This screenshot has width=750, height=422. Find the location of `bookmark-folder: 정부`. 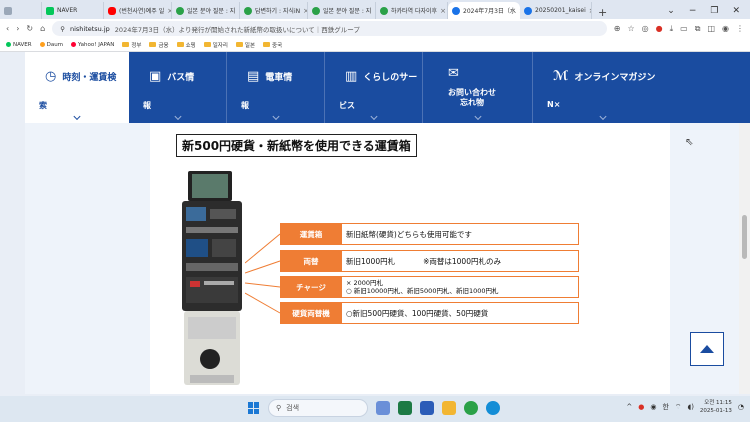

bookmark-folder: 정부 is located at coordinates (131, 45).